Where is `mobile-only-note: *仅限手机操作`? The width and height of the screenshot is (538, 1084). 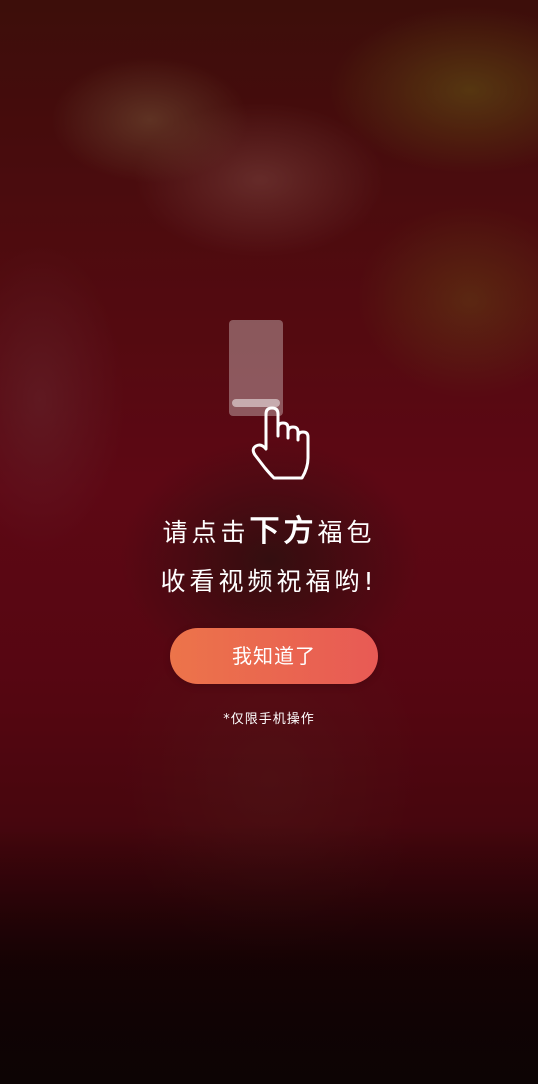 mobile-only-note: *仅限手机操作 is located at coordinates (269, 719).